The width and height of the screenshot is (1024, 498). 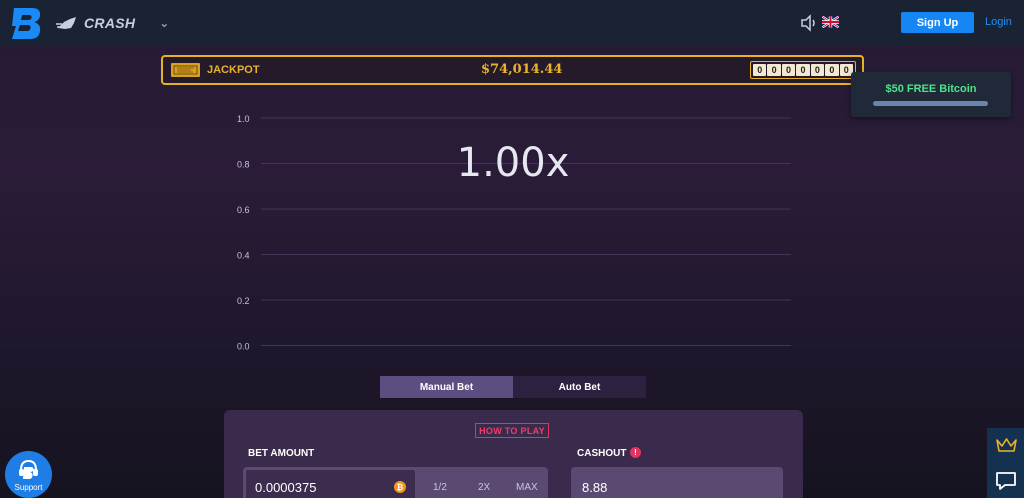 What do you see at coordinates (66, 23) in the screenshot?
I see `rocket-icon` at bounding box center [66, 23].